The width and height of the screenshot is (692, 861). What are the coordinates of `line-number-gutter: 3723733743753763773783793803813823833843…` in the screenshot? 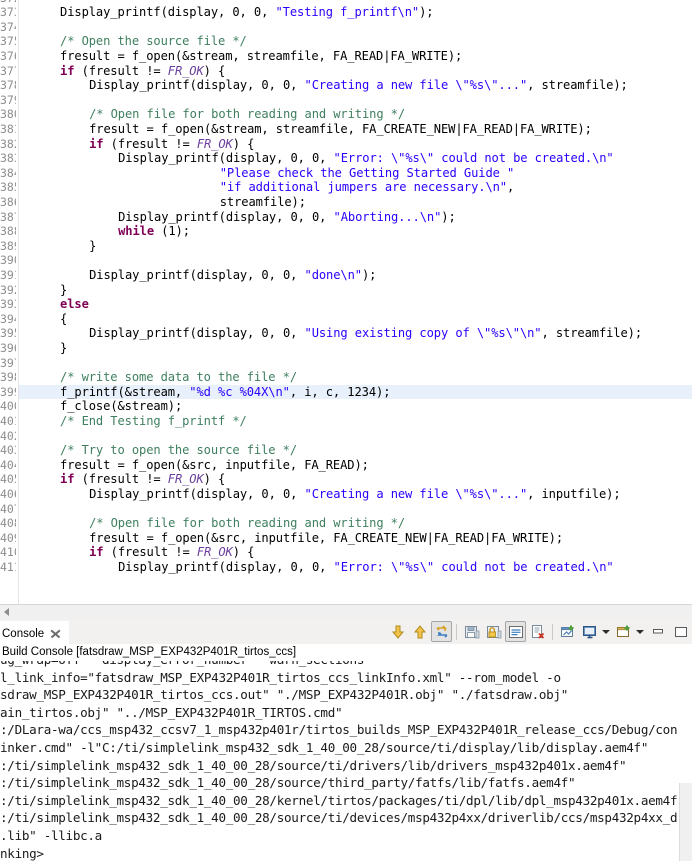 It's located at (9, 302).